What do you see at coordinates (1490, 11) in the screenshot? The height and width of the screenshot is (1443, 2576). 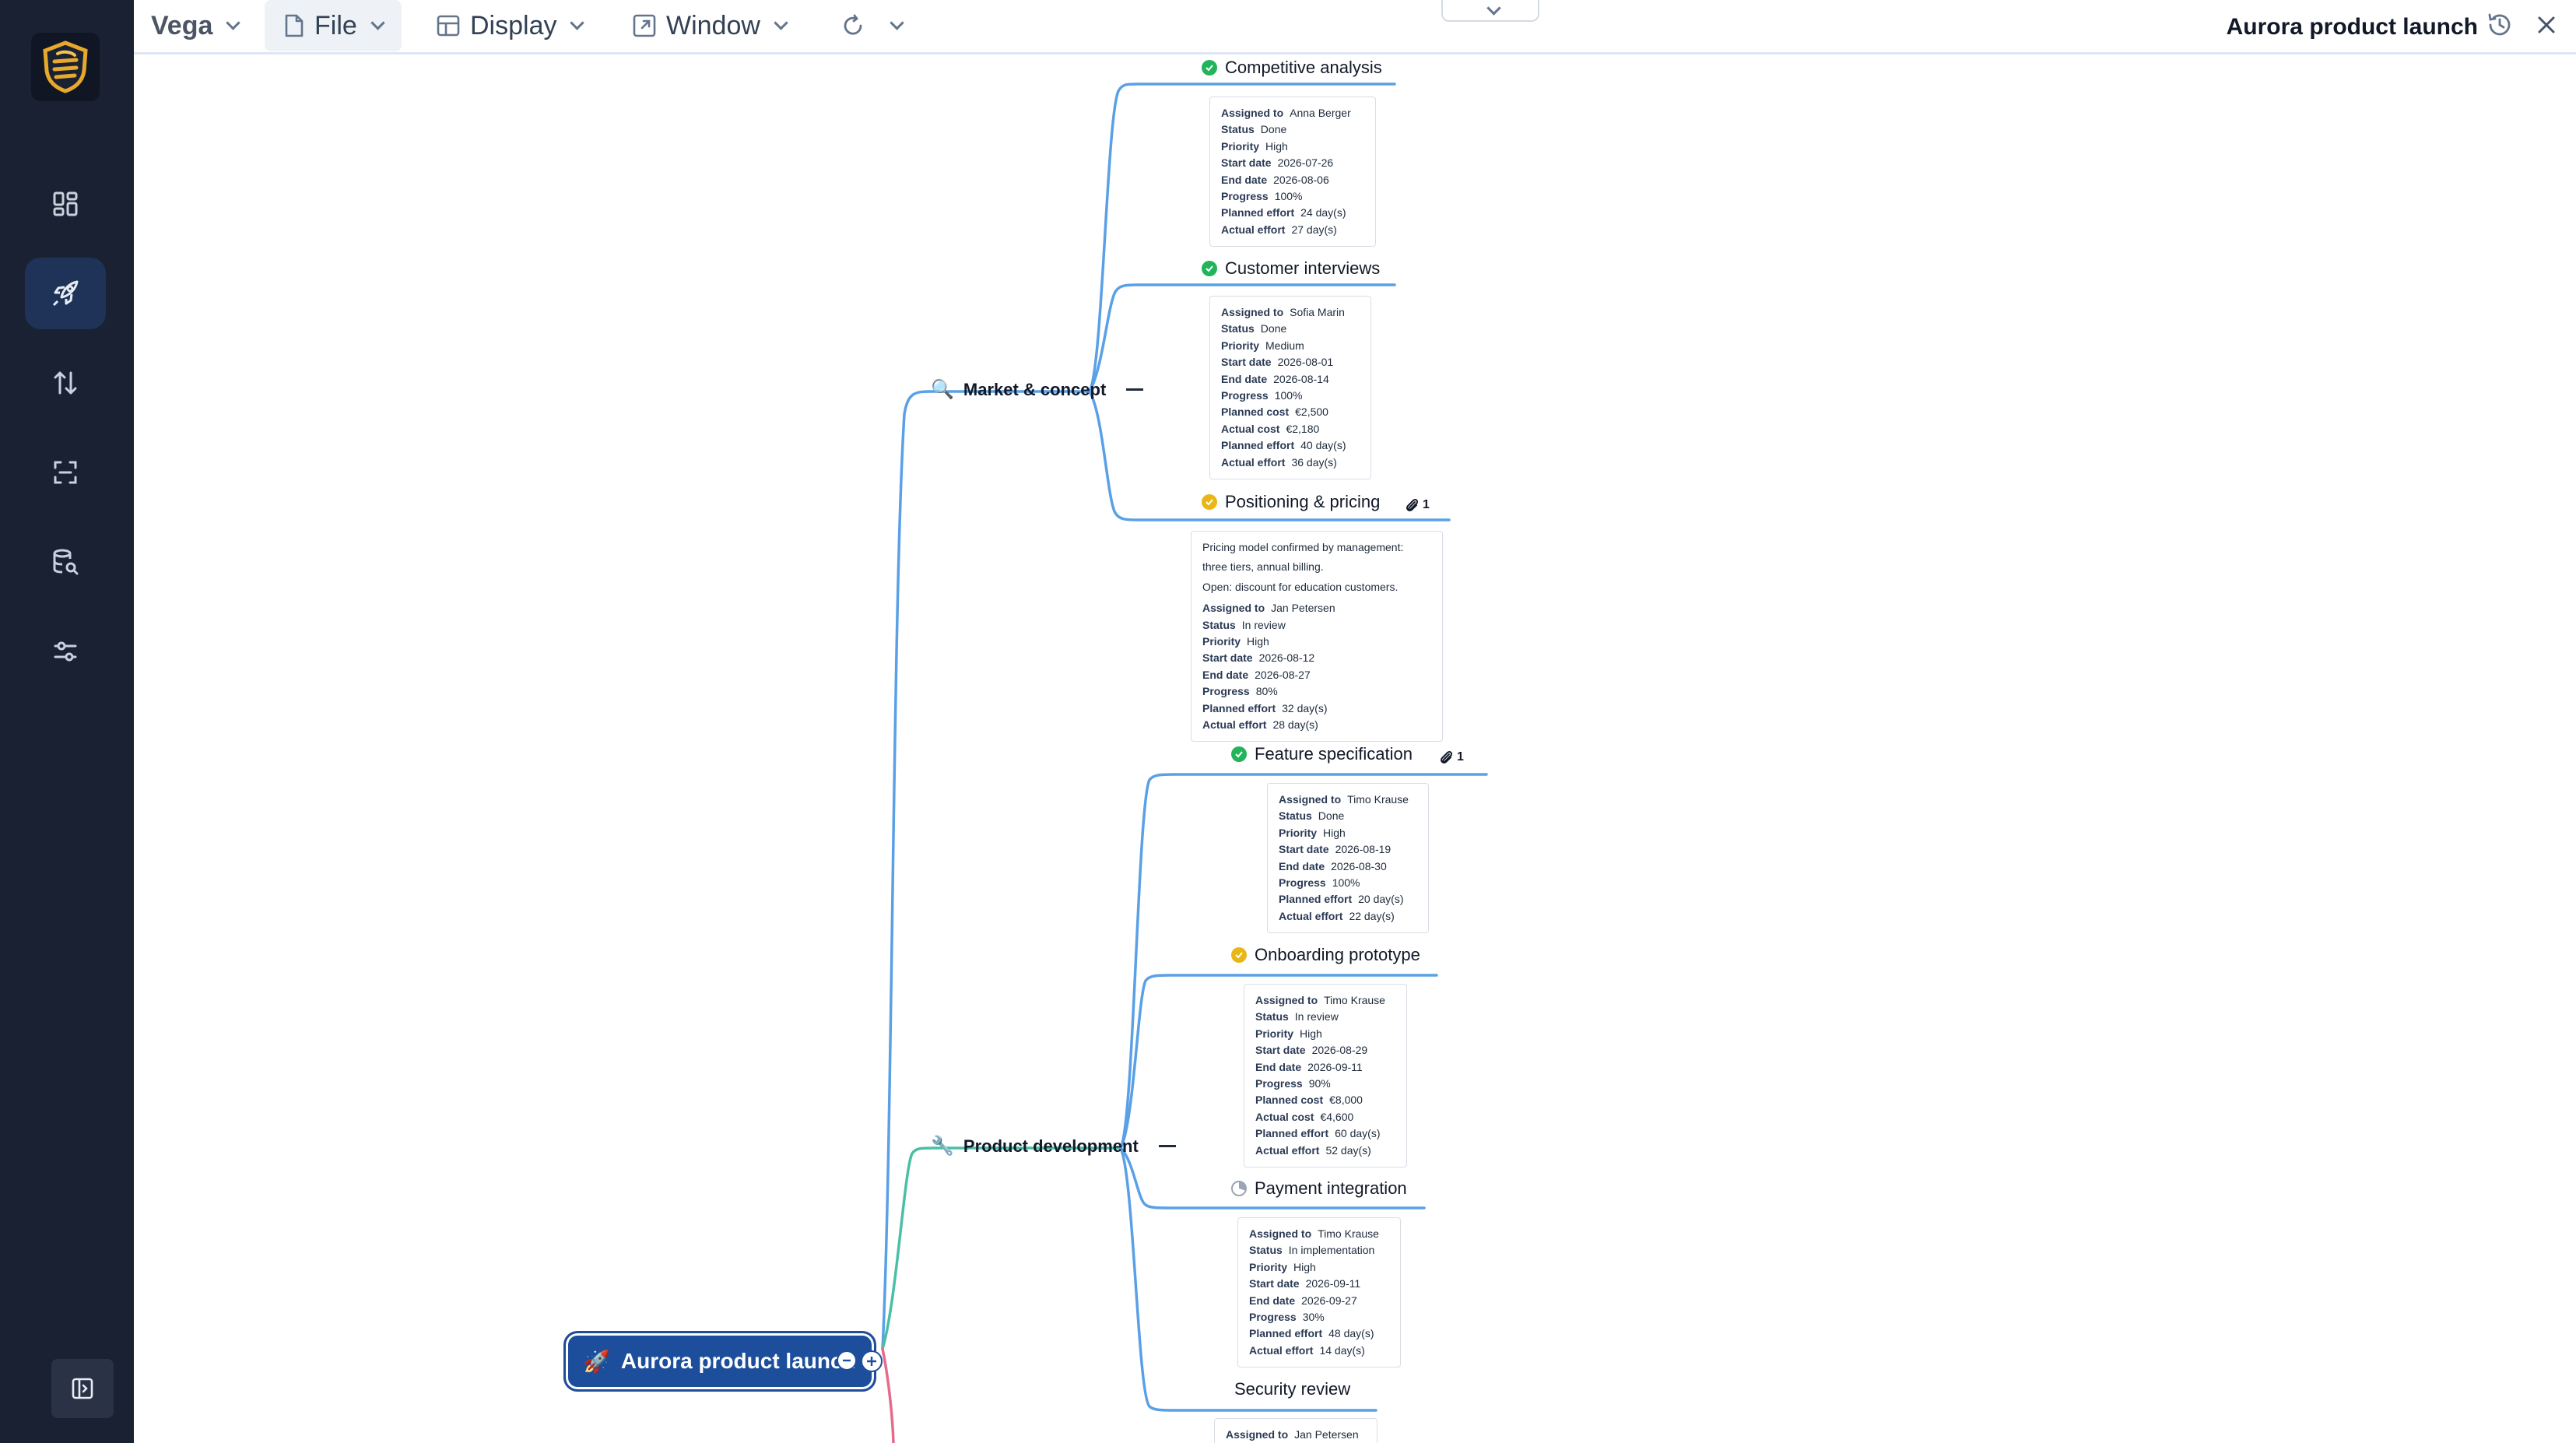 I see `expand-toolbar-button` at bounding box center [1490, 11].